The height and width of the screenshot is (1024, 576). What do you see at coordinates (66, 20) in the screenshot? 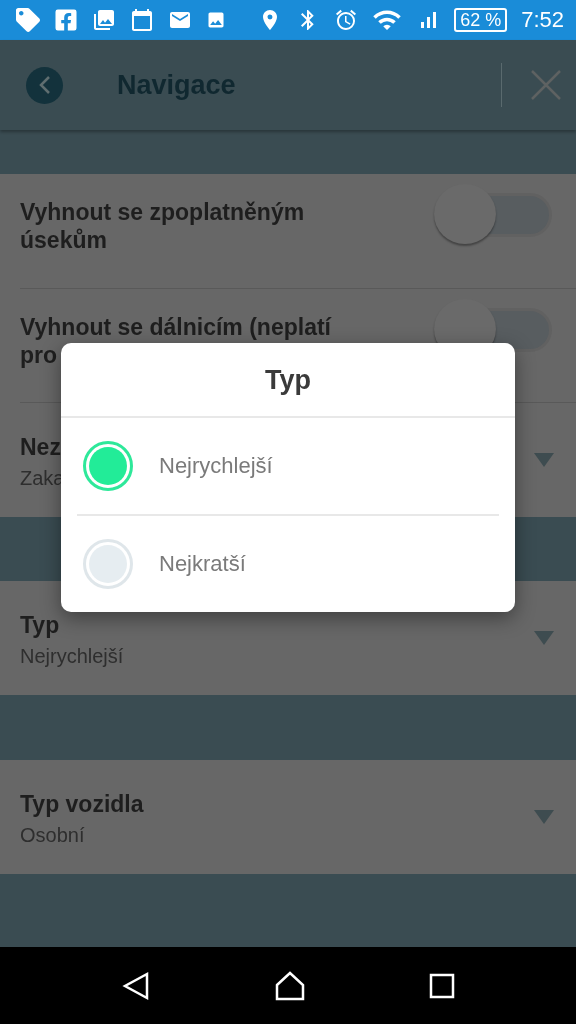
I see `facebook-icon` at bounding box center [66, 20].